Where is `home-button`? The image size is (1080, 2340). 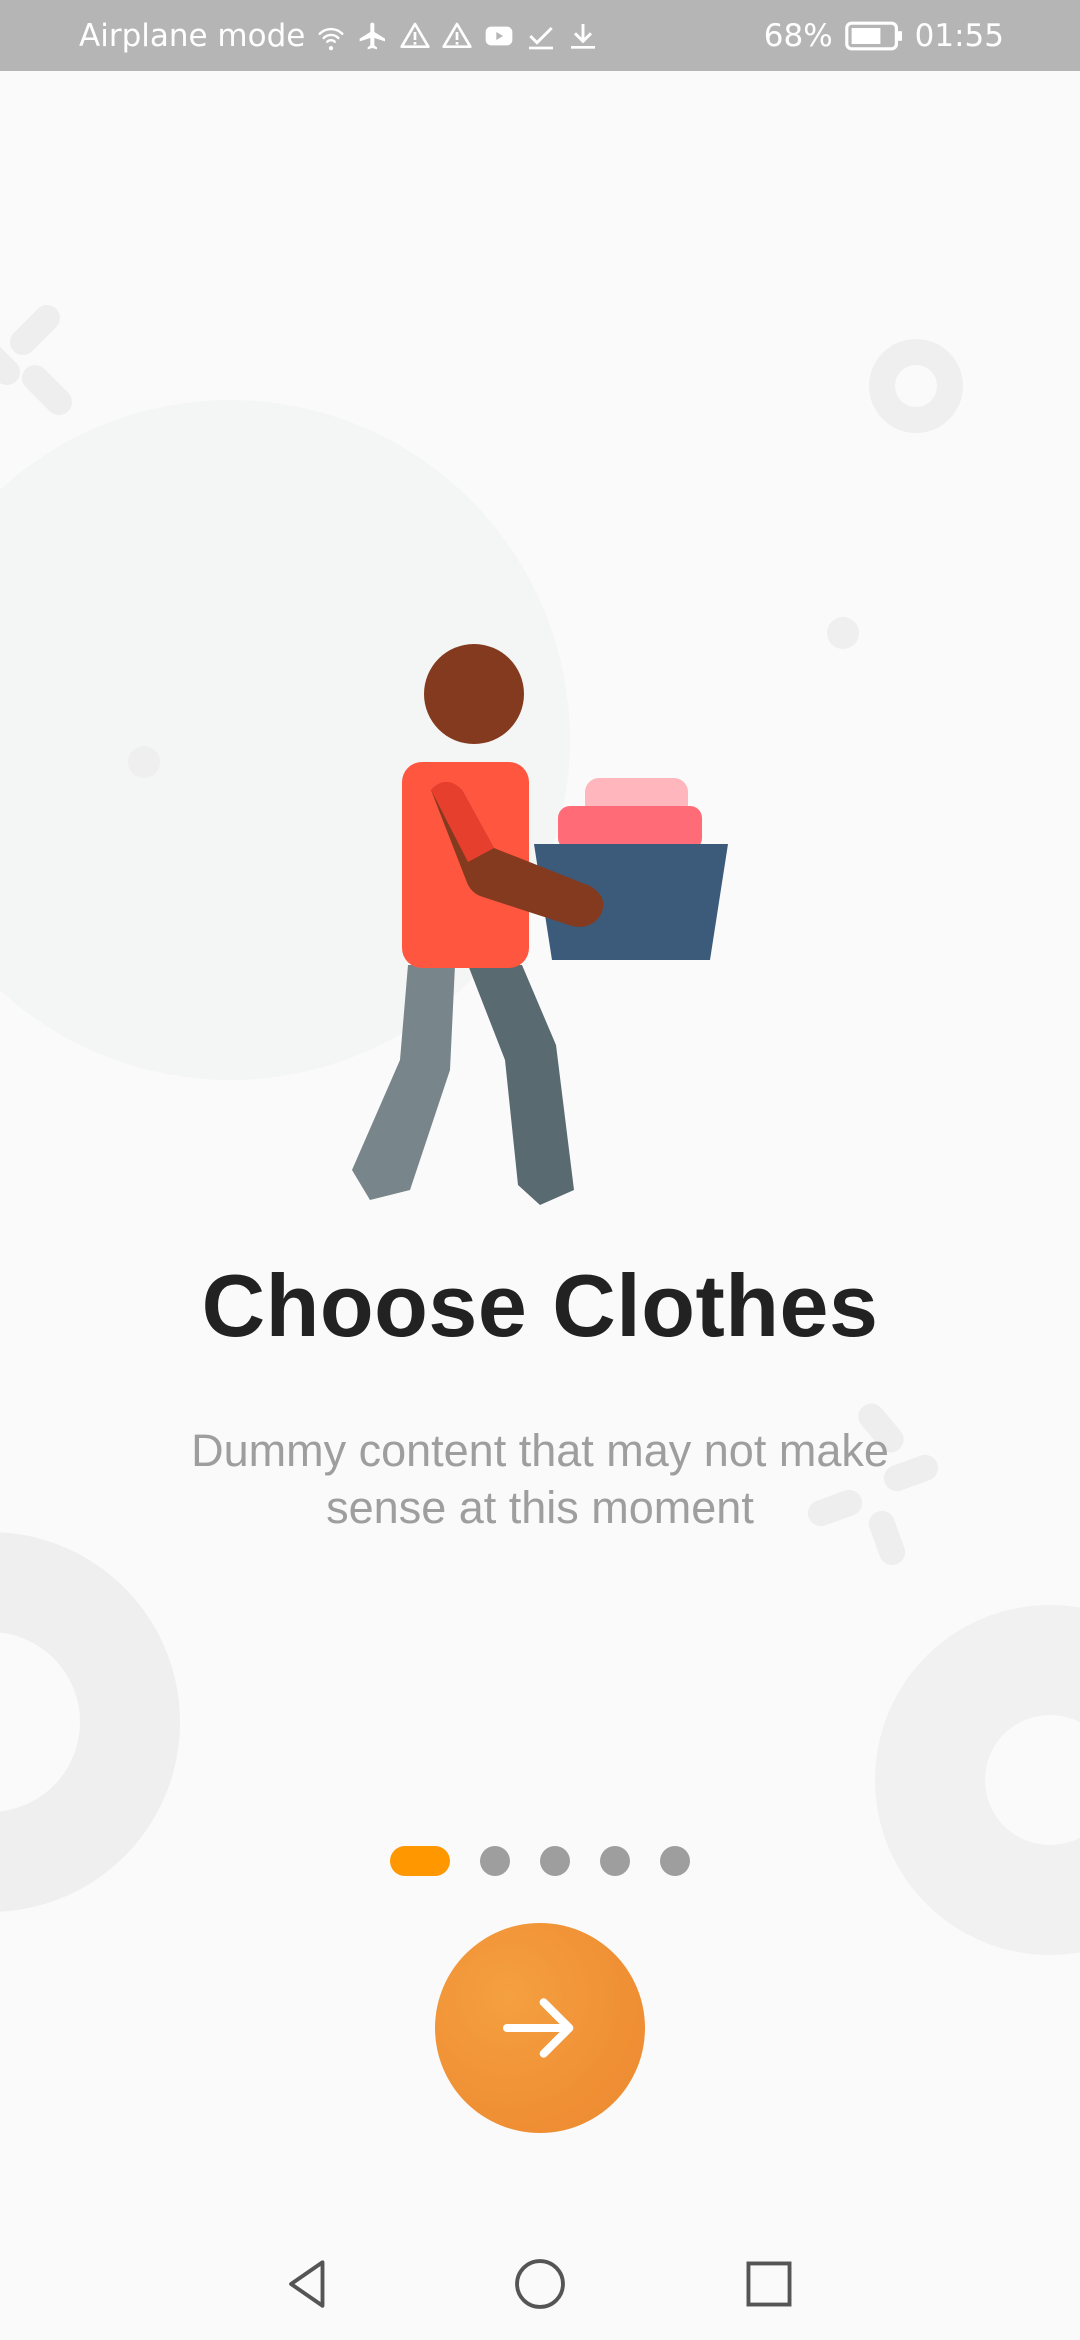 home-button is located at coordinates (540, 2284).